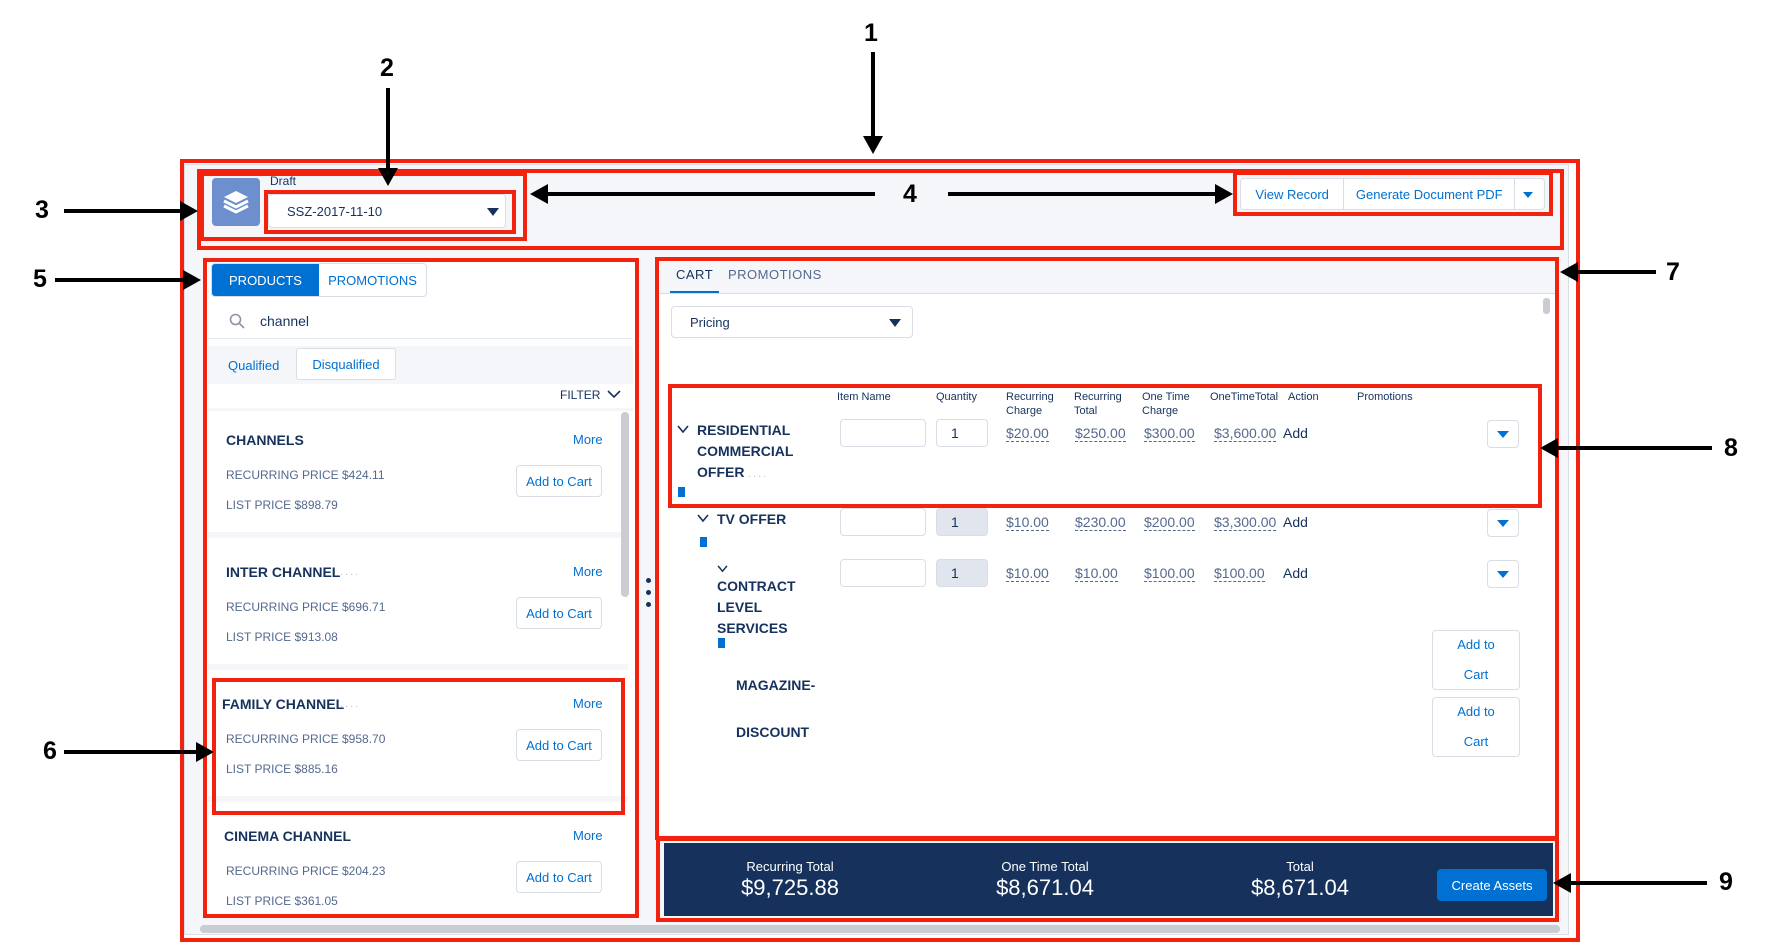  What do you see at coordinates (283, 181) in the screenshot?
I see `status-label: Draft` at bounding box center [283, 181].